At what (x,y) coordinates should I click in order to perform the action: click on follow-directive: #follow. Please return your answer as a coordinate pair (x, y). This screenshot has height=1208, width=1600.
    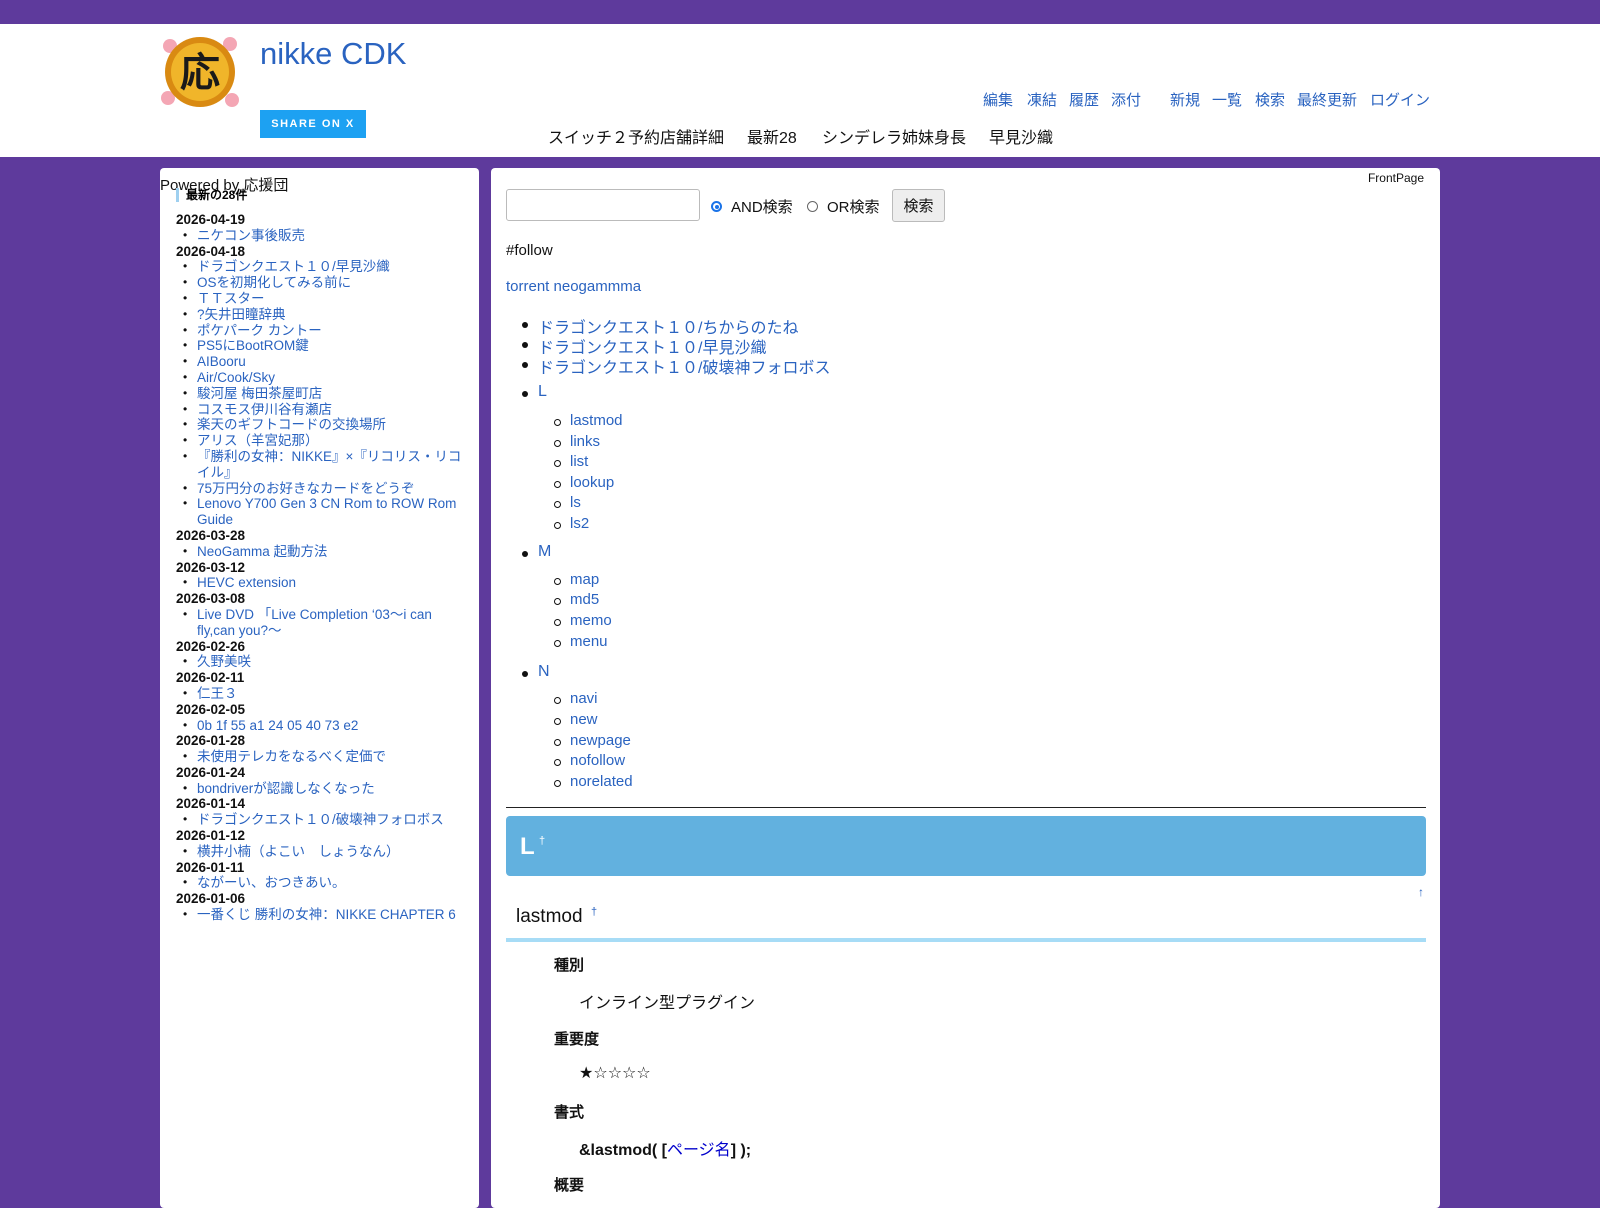
    Looking at the image, I should click on (529, 250).